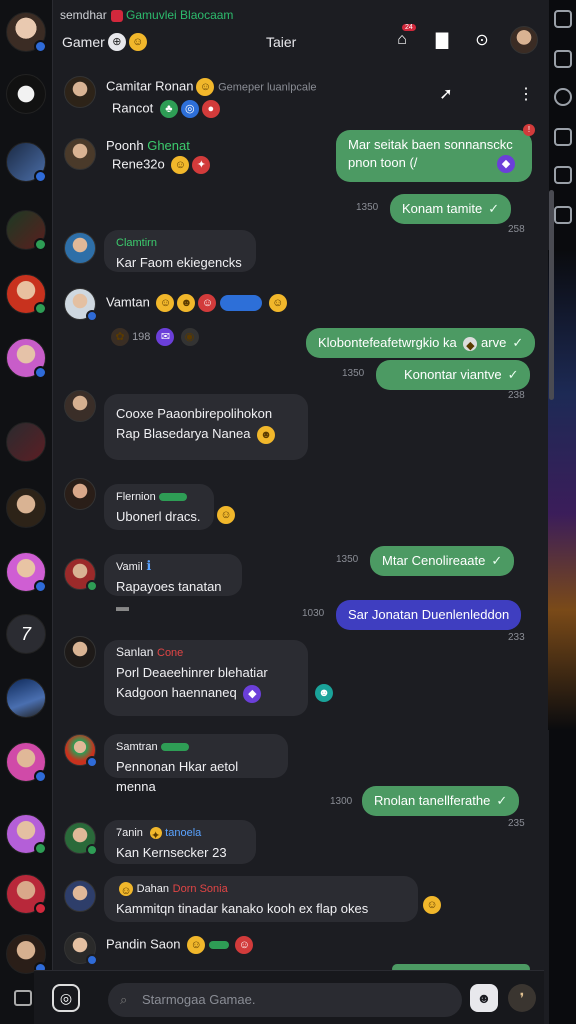  What do you see at coordinates (200, 889) in the screenshot?
I see `sender-tag: Dorn Sonia` at bounding box center [200, 889].